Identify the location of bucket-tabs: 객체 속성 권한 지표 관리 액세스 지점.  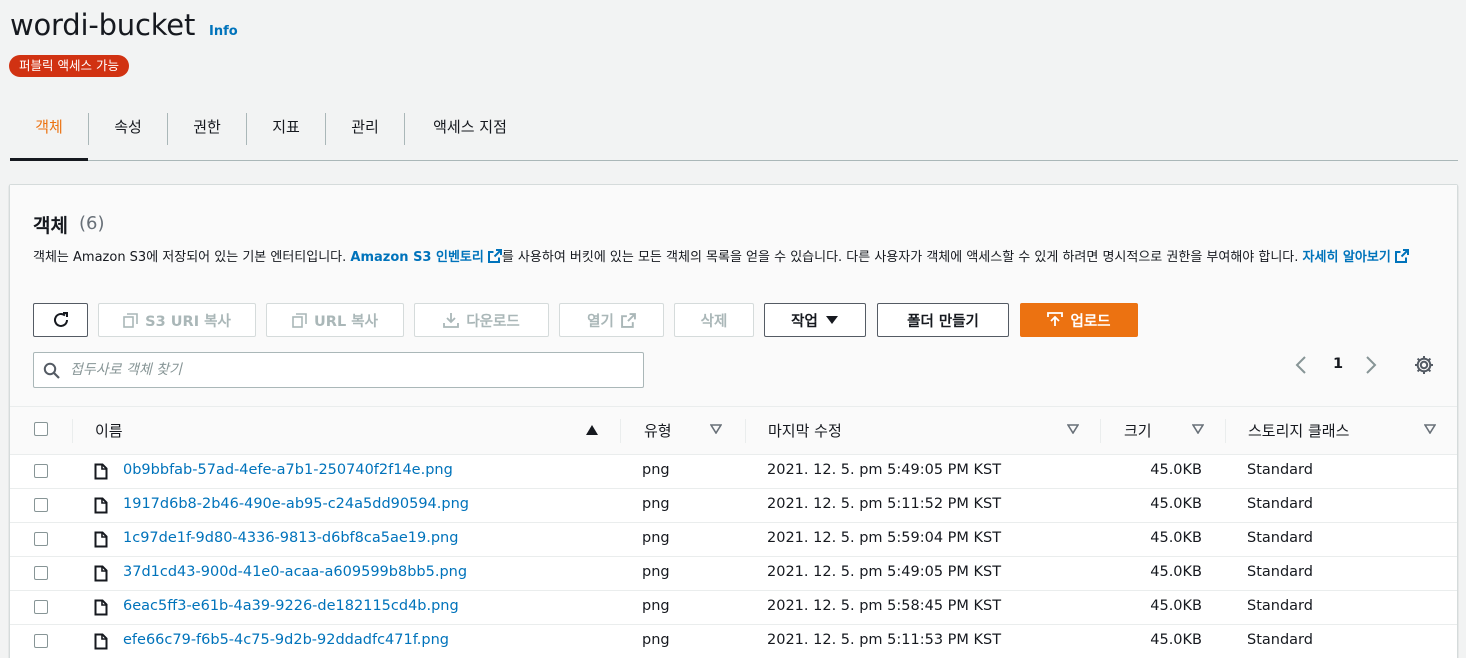
(734, 132).